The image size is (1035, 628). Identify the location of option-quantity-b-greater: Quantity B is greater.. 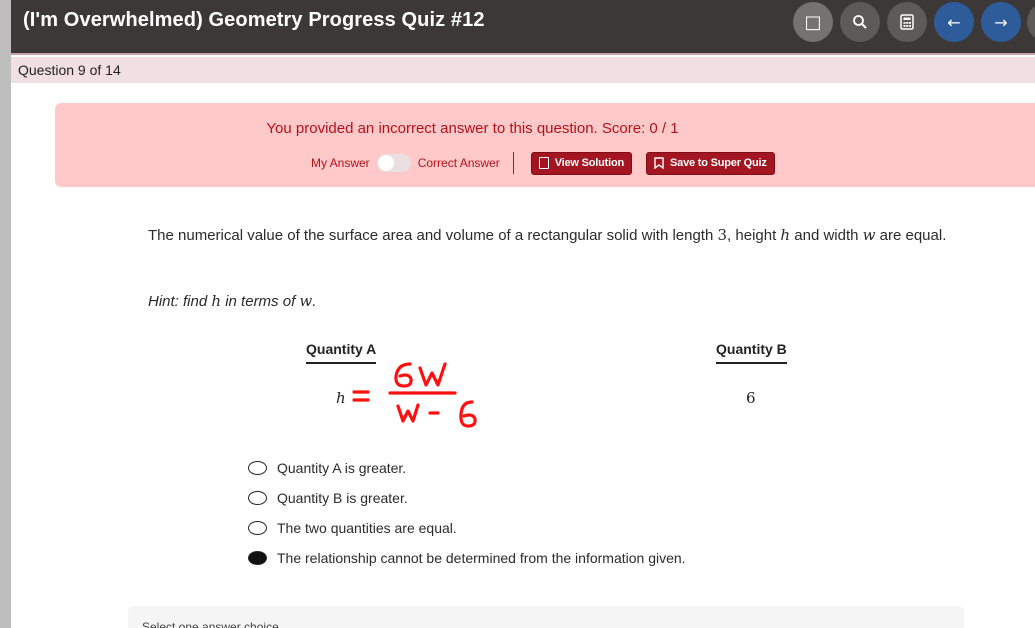
(467, 498).